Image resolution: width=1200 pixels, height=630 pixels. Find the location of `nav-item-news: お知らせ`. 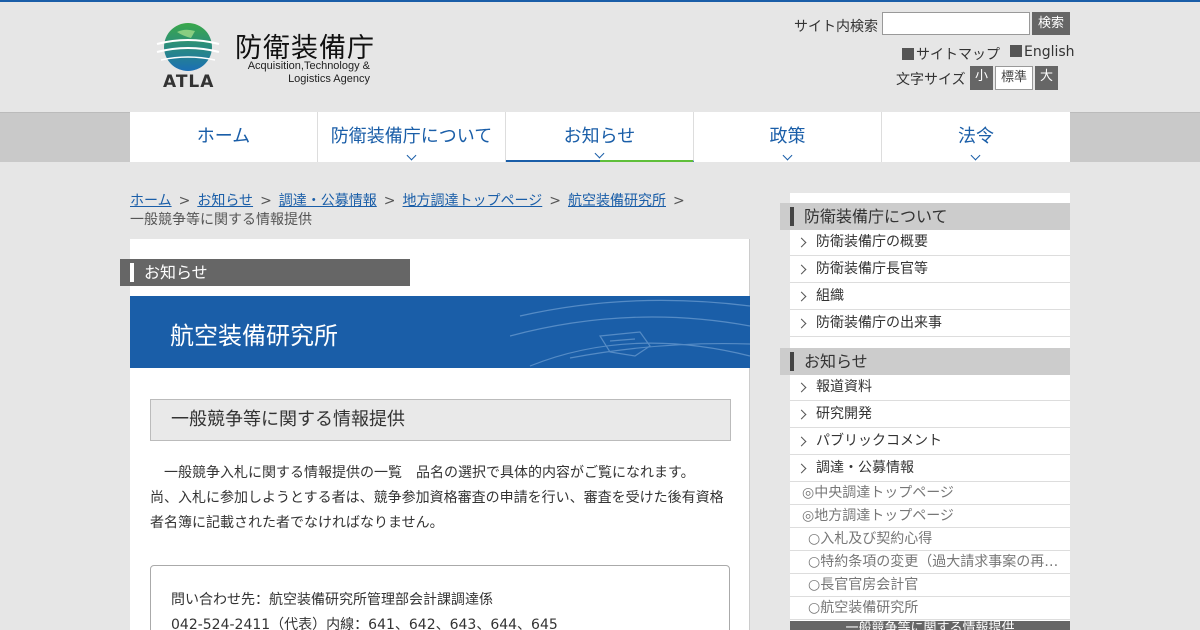

nav-item-news: お知らせ is located at coordinates (600, 137).